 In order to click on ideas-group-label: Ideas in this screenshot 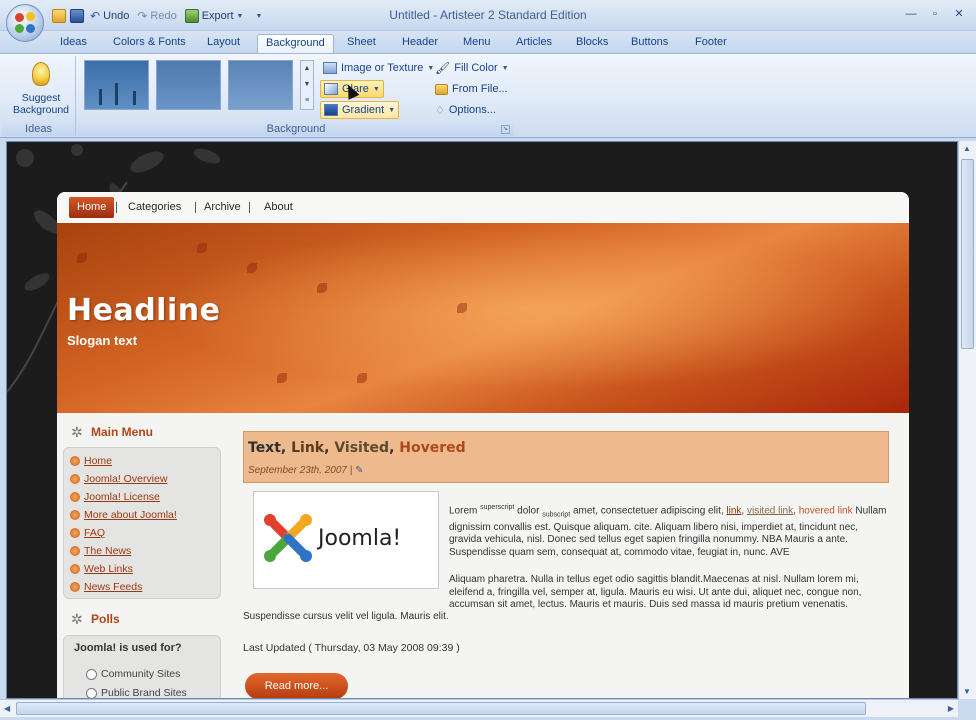, I will do `click(38, 129)`.